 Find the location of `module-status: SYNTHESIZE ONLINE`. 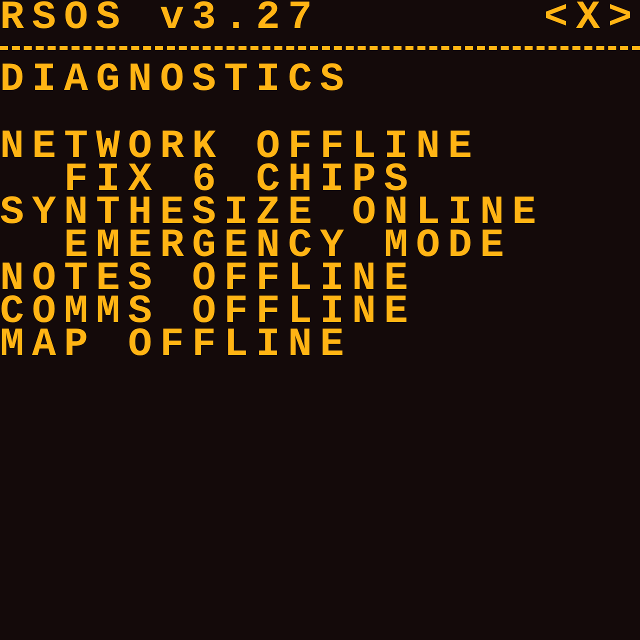

module-status: SYNTHESIZE ONLINE is located at coordinates (272, 213).